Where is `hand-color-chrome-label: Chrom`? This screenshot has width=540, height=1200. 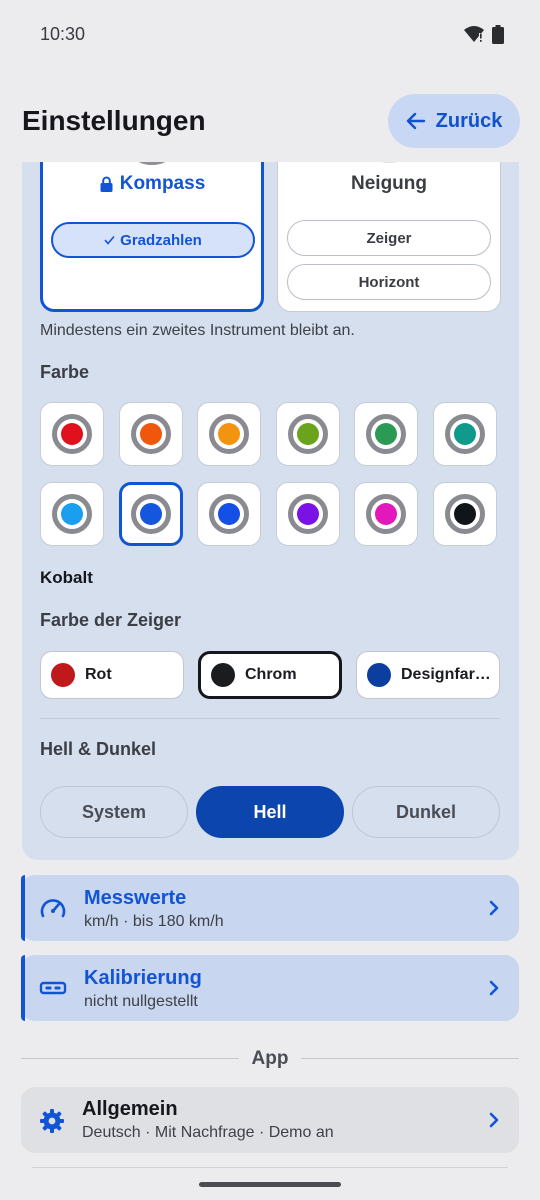 hand-color-chrome-label: Chrom is located at coordinates (271, 674).